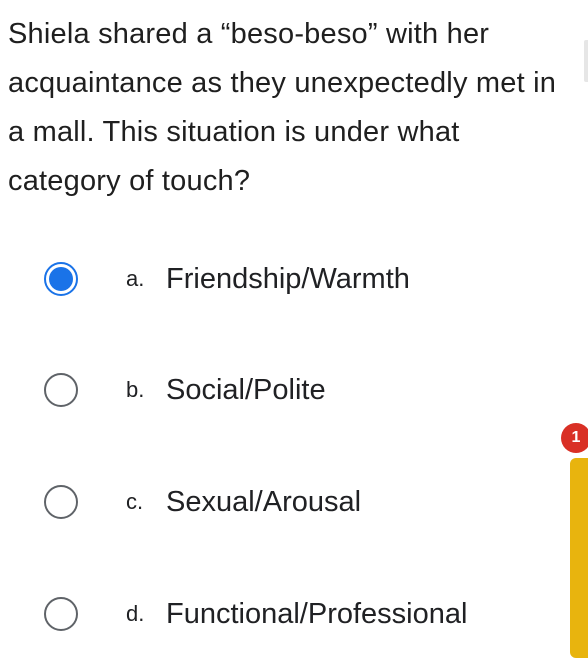 This screenshot has height=658, width=588. What do you see at coordinates (135, 613) in the screenshot?
I see `option-letter: d.` at bounding box center [135, 613].